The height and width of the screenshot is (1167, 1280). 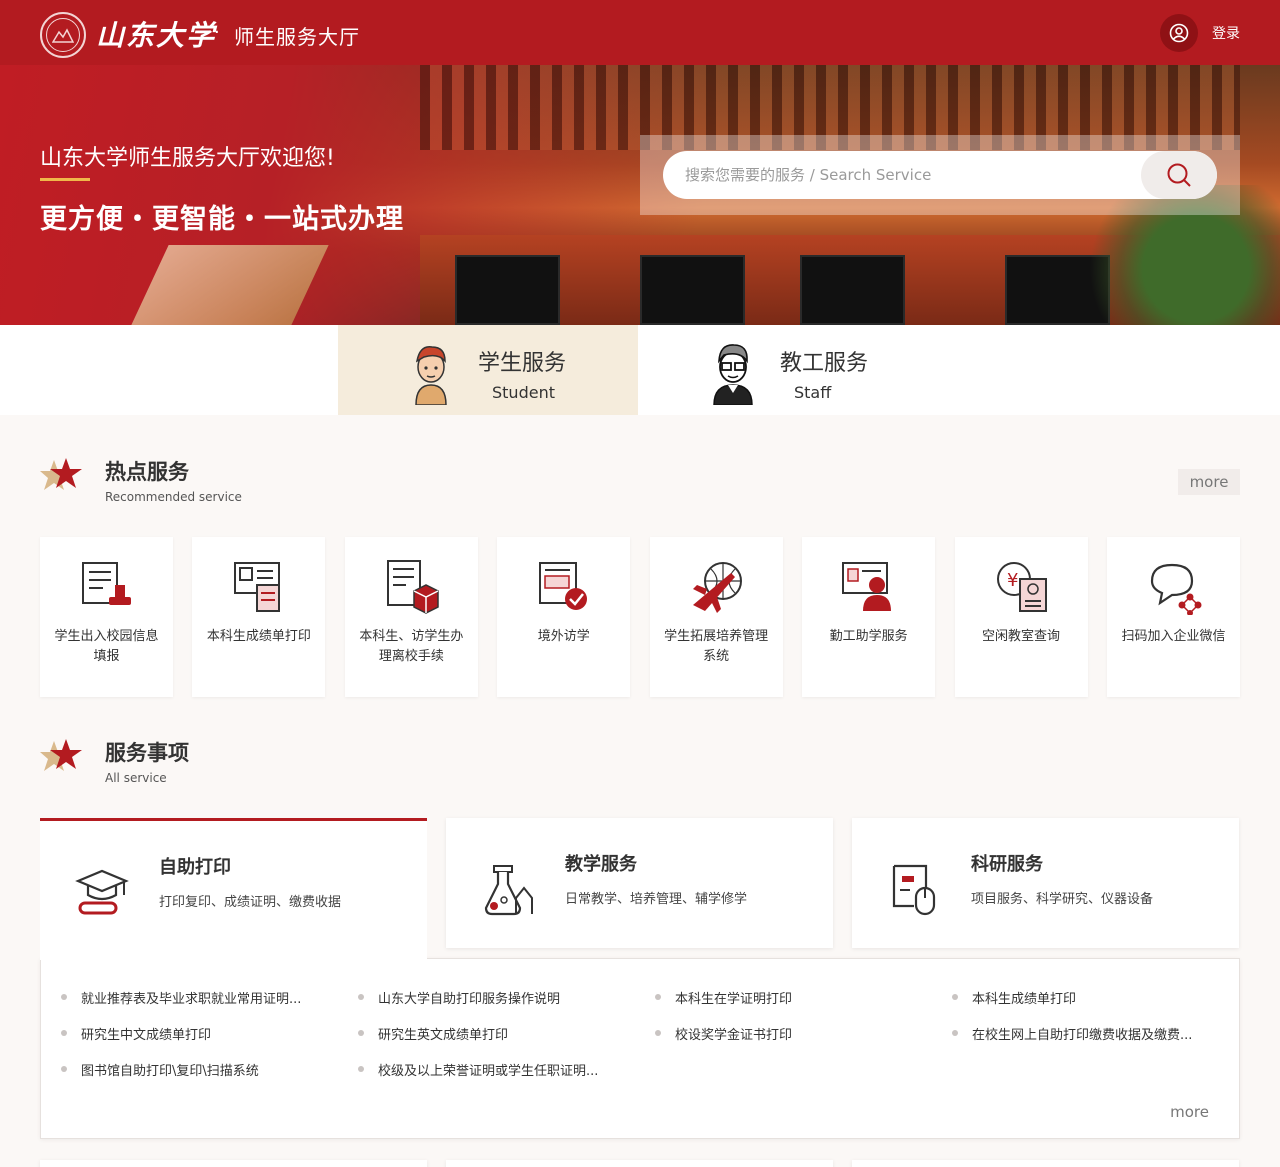 What do you see at coordinates (601, 864) in the screenshot?
I see `category-title: 教学服务` at bounding box center [601, 864].